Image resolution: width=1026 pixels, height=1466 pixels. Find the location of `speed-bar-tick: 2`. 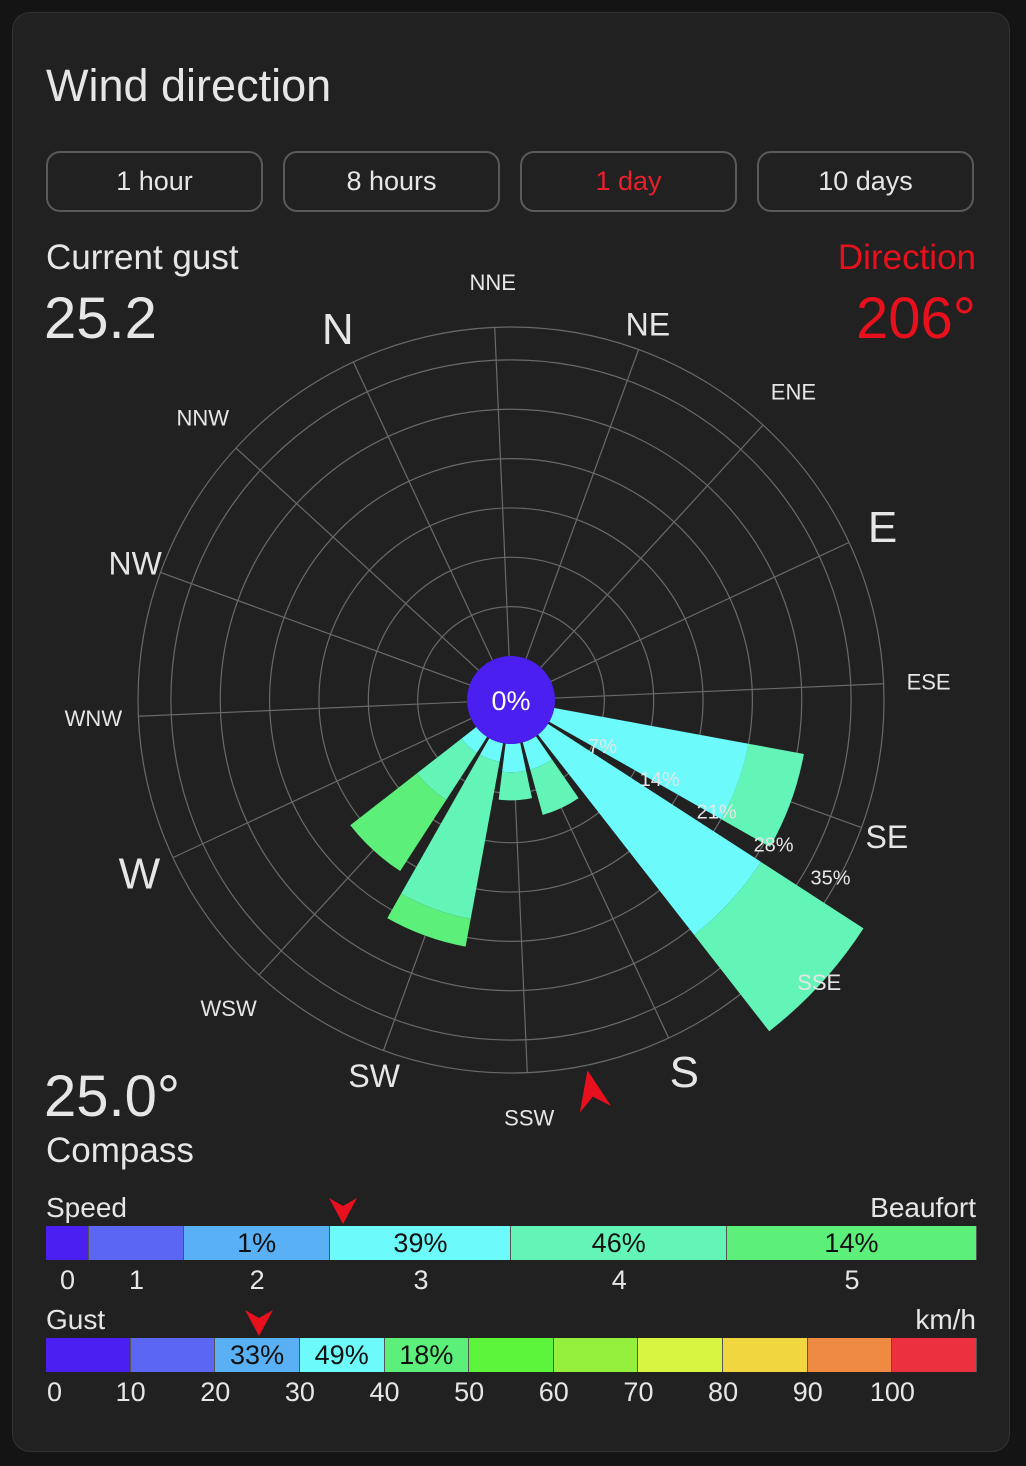

speed-bar-tick: 2 is located at coordinates (257, 1280).